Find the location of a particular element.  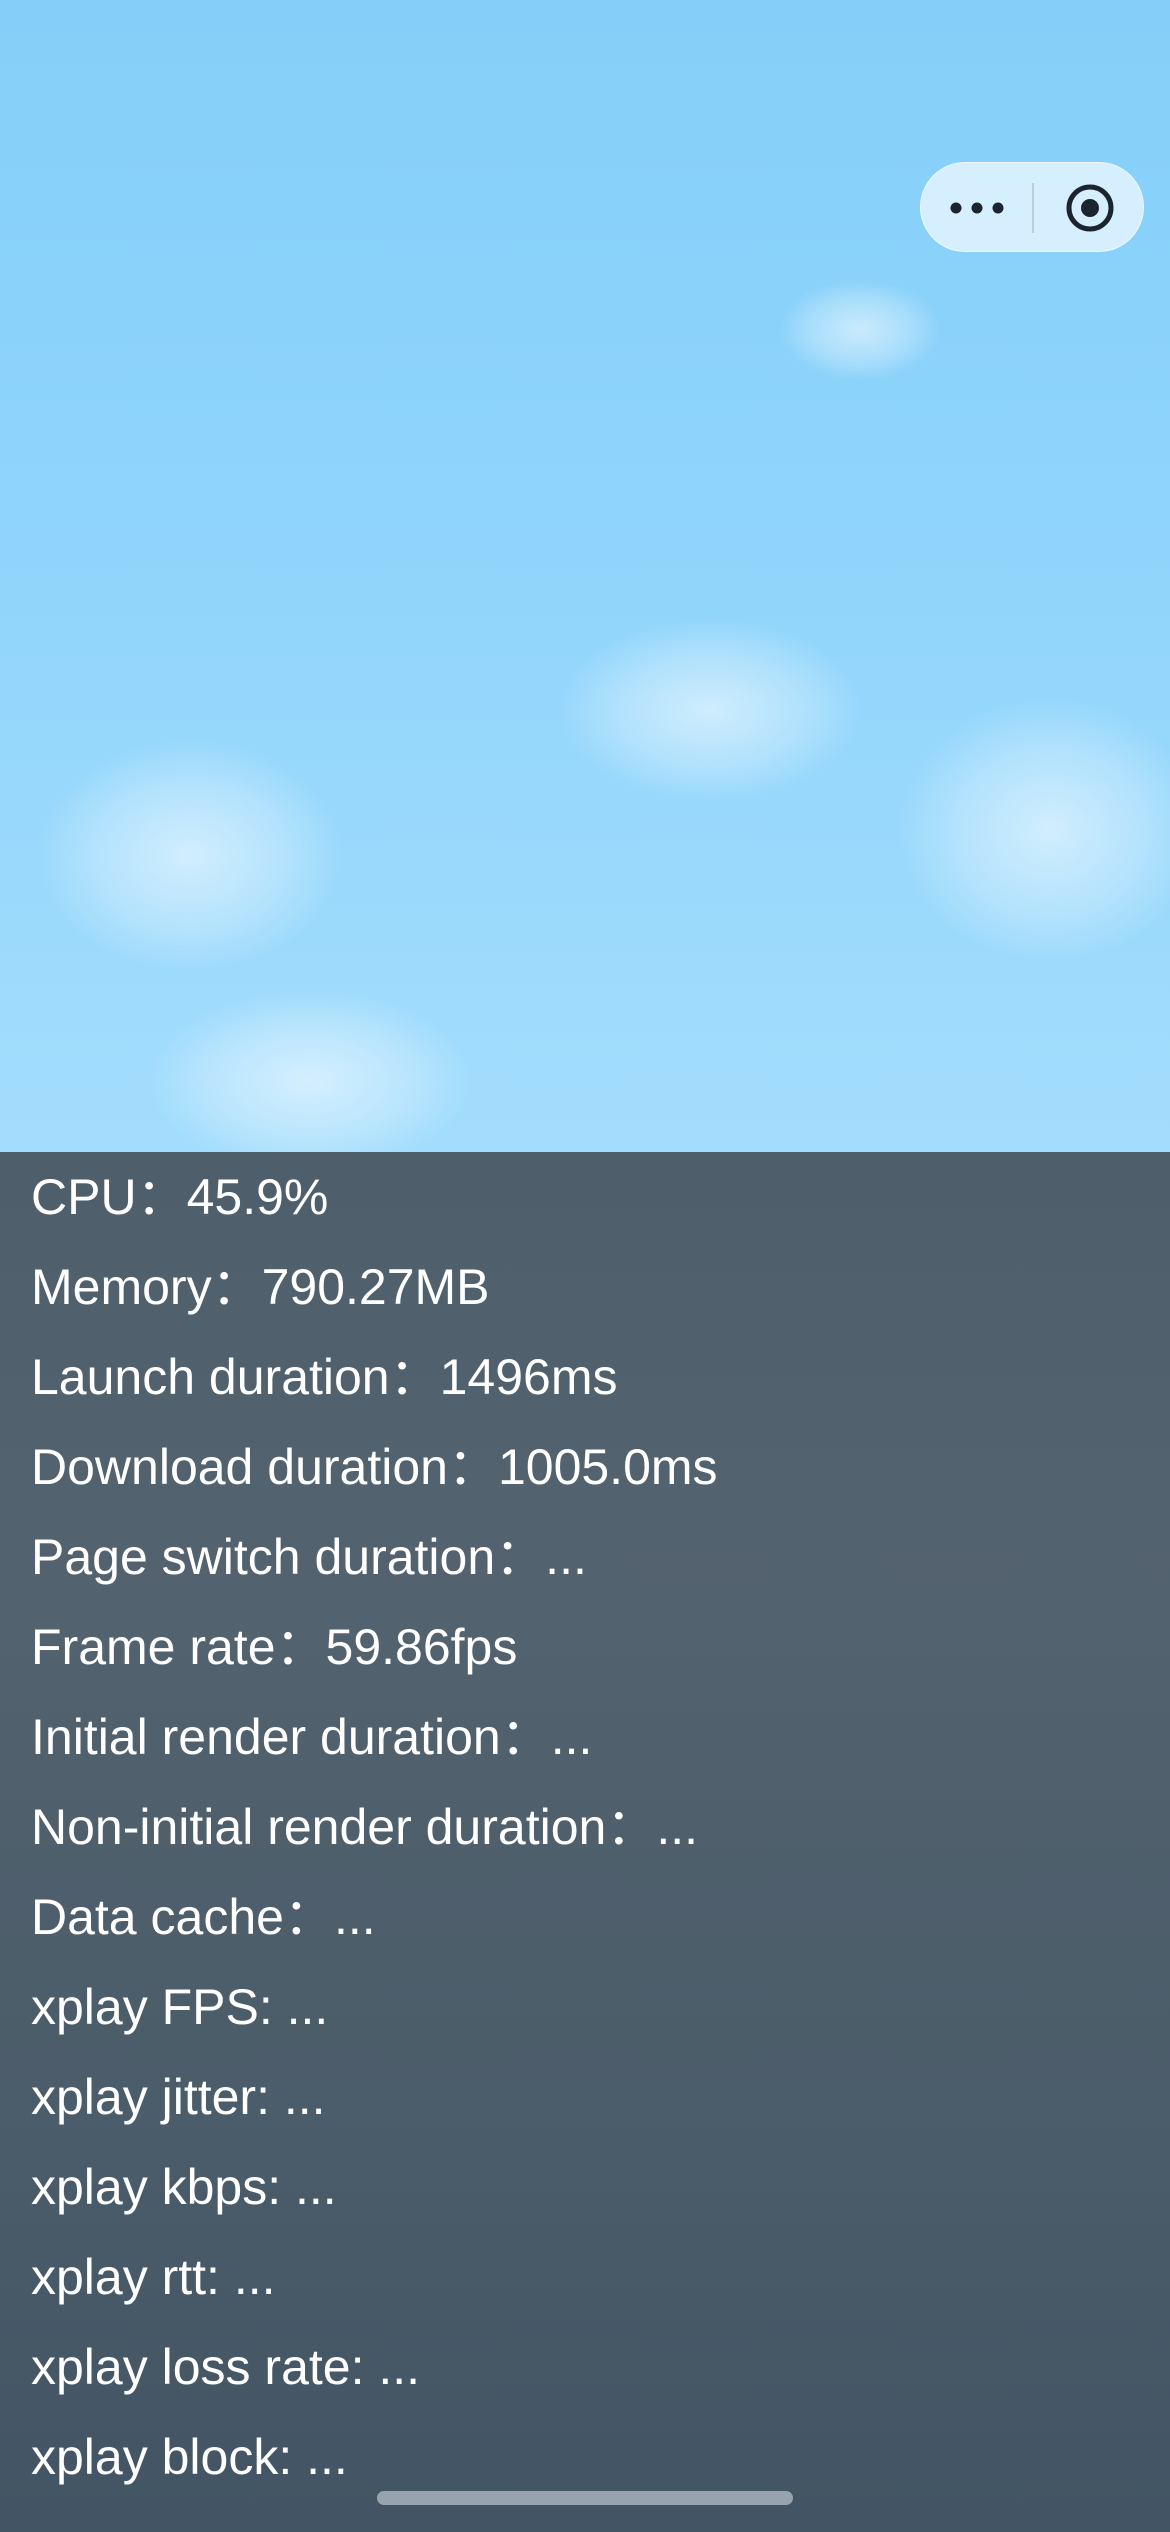

more-dots-icon is located at coordinates (976, 208).